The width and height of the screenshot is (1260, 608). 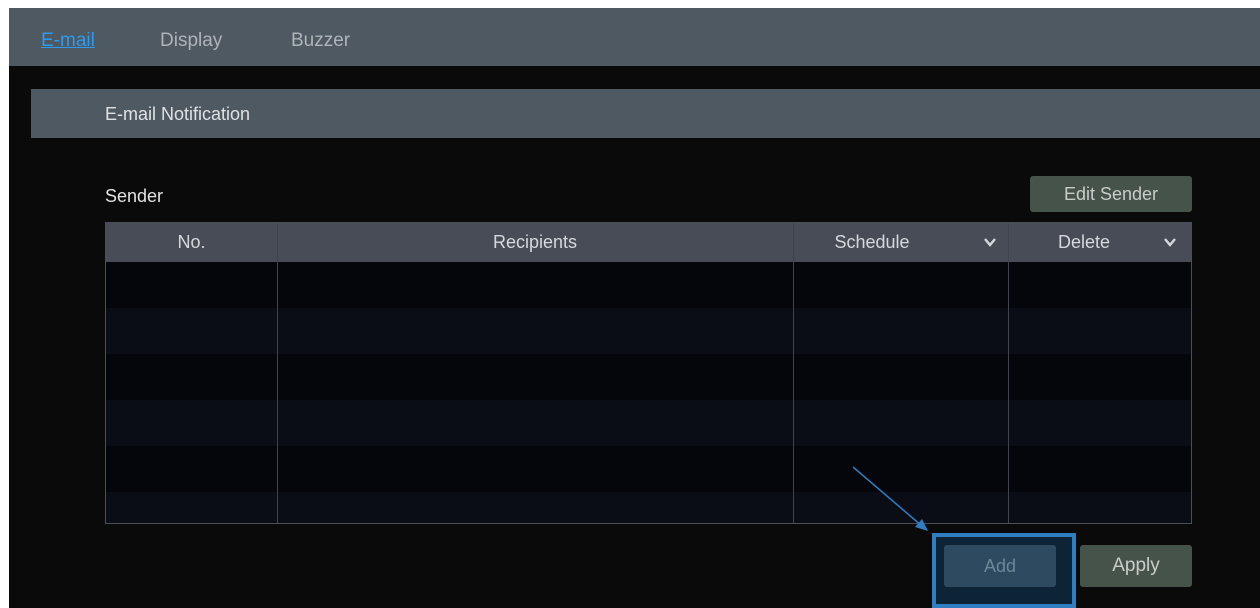 What do you see at coordinates (191, 41) in the screenshot?
I see `tab-display: Display` at bounding box center [191, 41].